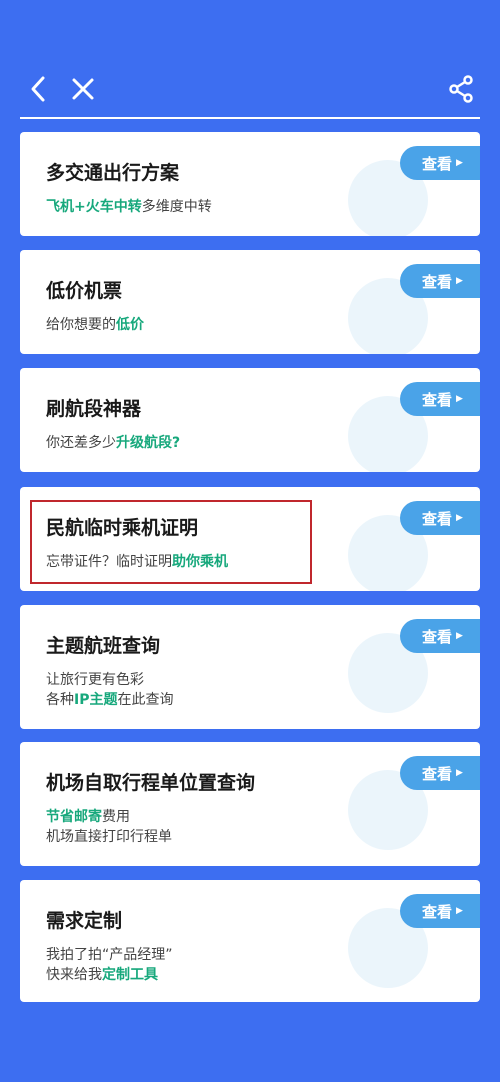 Image resolution: width=500 pixels, height=1082 pixels. What do you see at coordinates (250, 118) in the screenshot?
I see `header-divider` at bounding box center [250, 118].